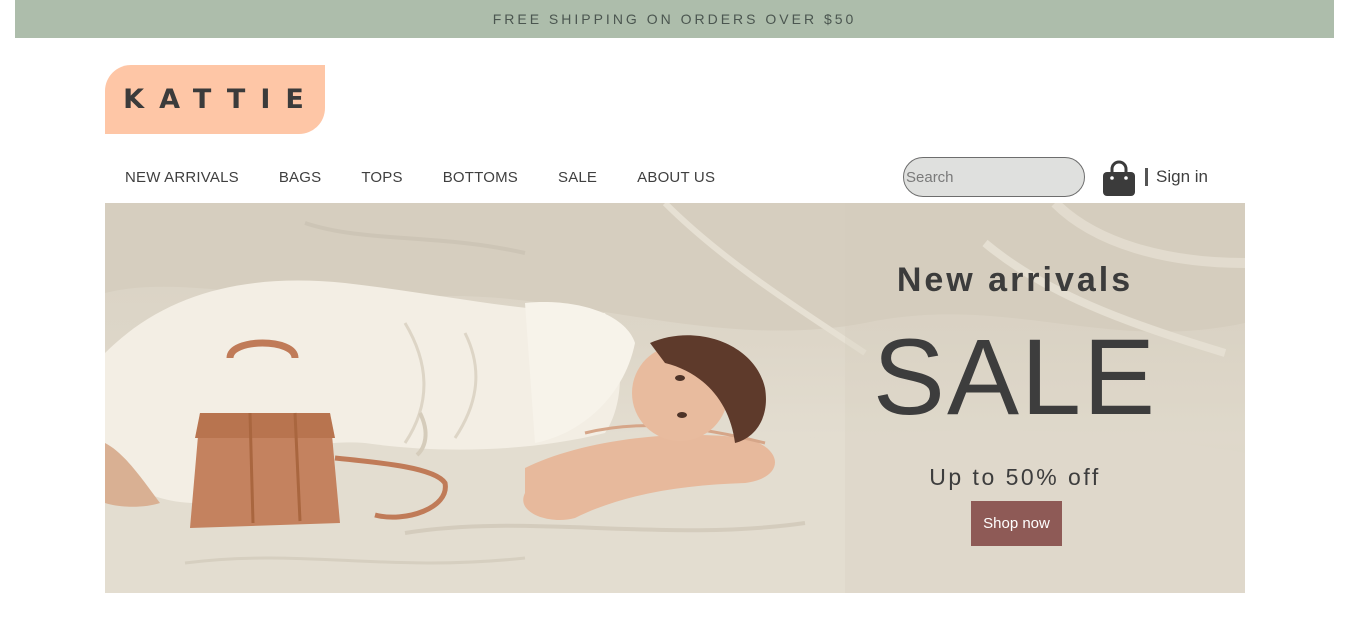  Describe the element at coordinates (221, 99) in the screenshot. I see `logo-text: KATTIE` at that location.